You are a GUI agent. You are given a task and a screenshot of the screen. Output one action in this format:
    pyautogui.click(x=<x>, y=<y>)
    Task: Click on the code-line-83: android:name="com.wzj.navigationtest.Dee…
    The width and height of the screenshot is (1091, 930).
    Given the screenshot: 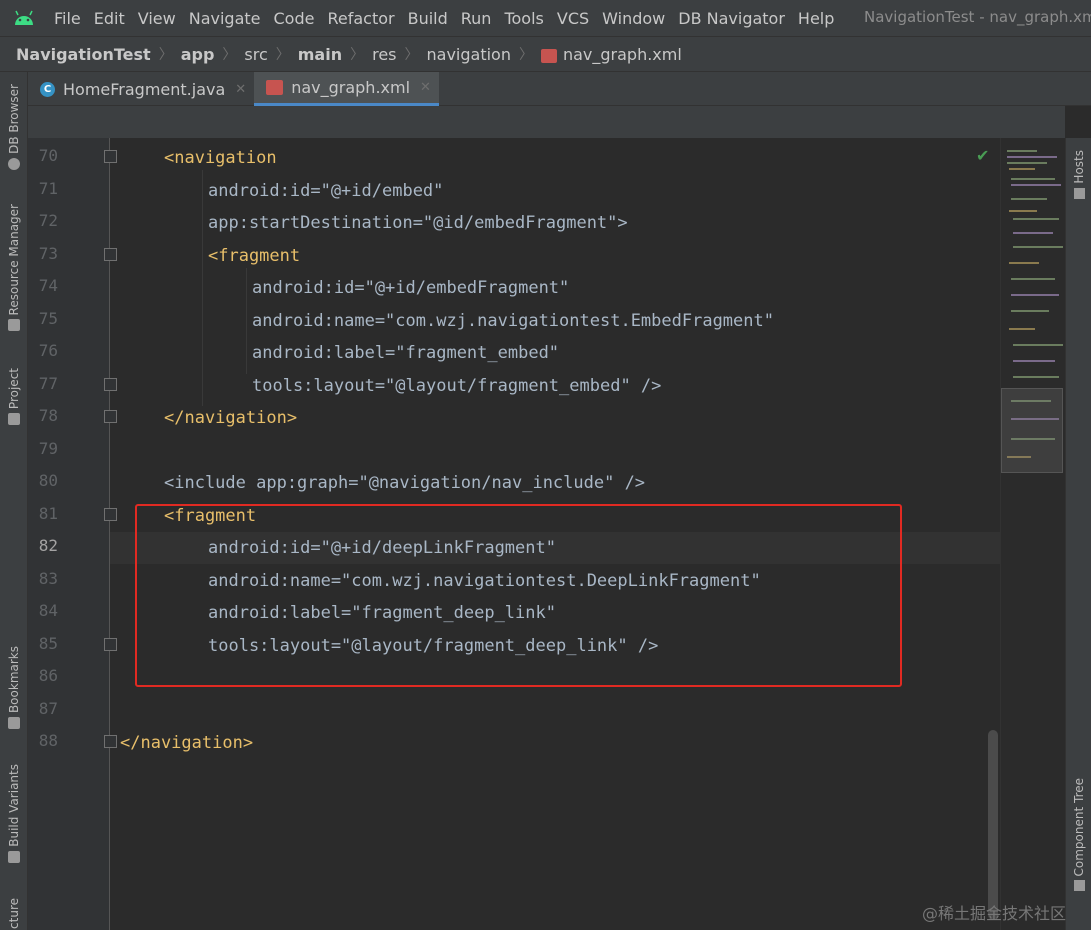 What is the action you would take?
    pyautogui.click(x=484, y=581)
    